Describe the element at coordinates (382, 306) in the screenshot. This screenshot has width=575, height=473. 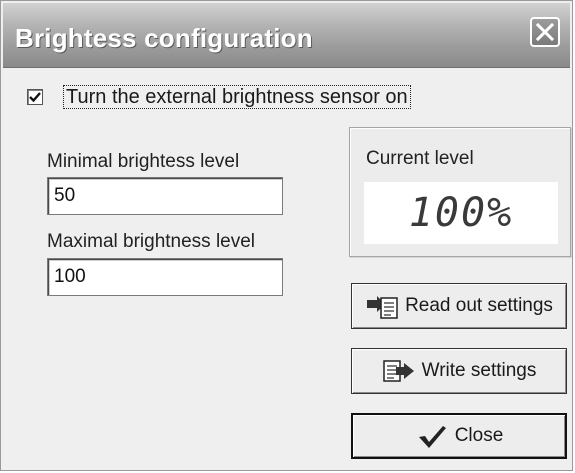
I see `read-out-icon` at that location.